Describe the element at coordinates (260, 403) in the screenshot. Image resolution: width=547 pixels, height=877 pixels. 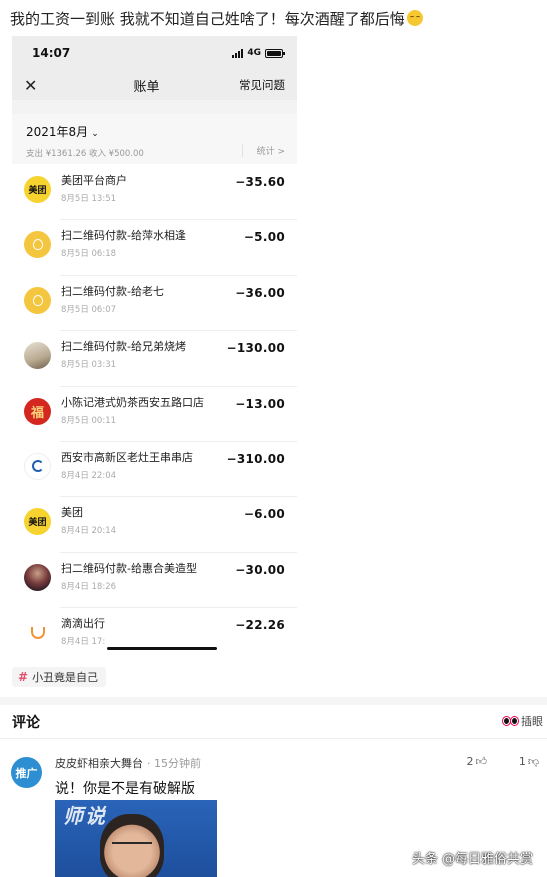
I see `transaction-amount: −13.00` at that location.